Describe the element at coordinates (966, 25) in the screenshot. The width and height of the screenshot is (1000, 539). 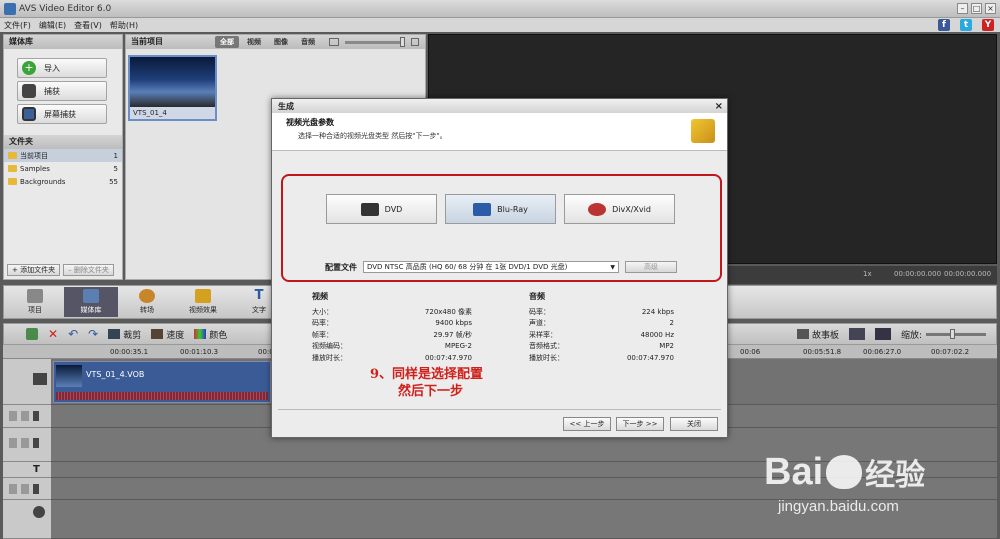
I see `twitter-icon: t` at that location.